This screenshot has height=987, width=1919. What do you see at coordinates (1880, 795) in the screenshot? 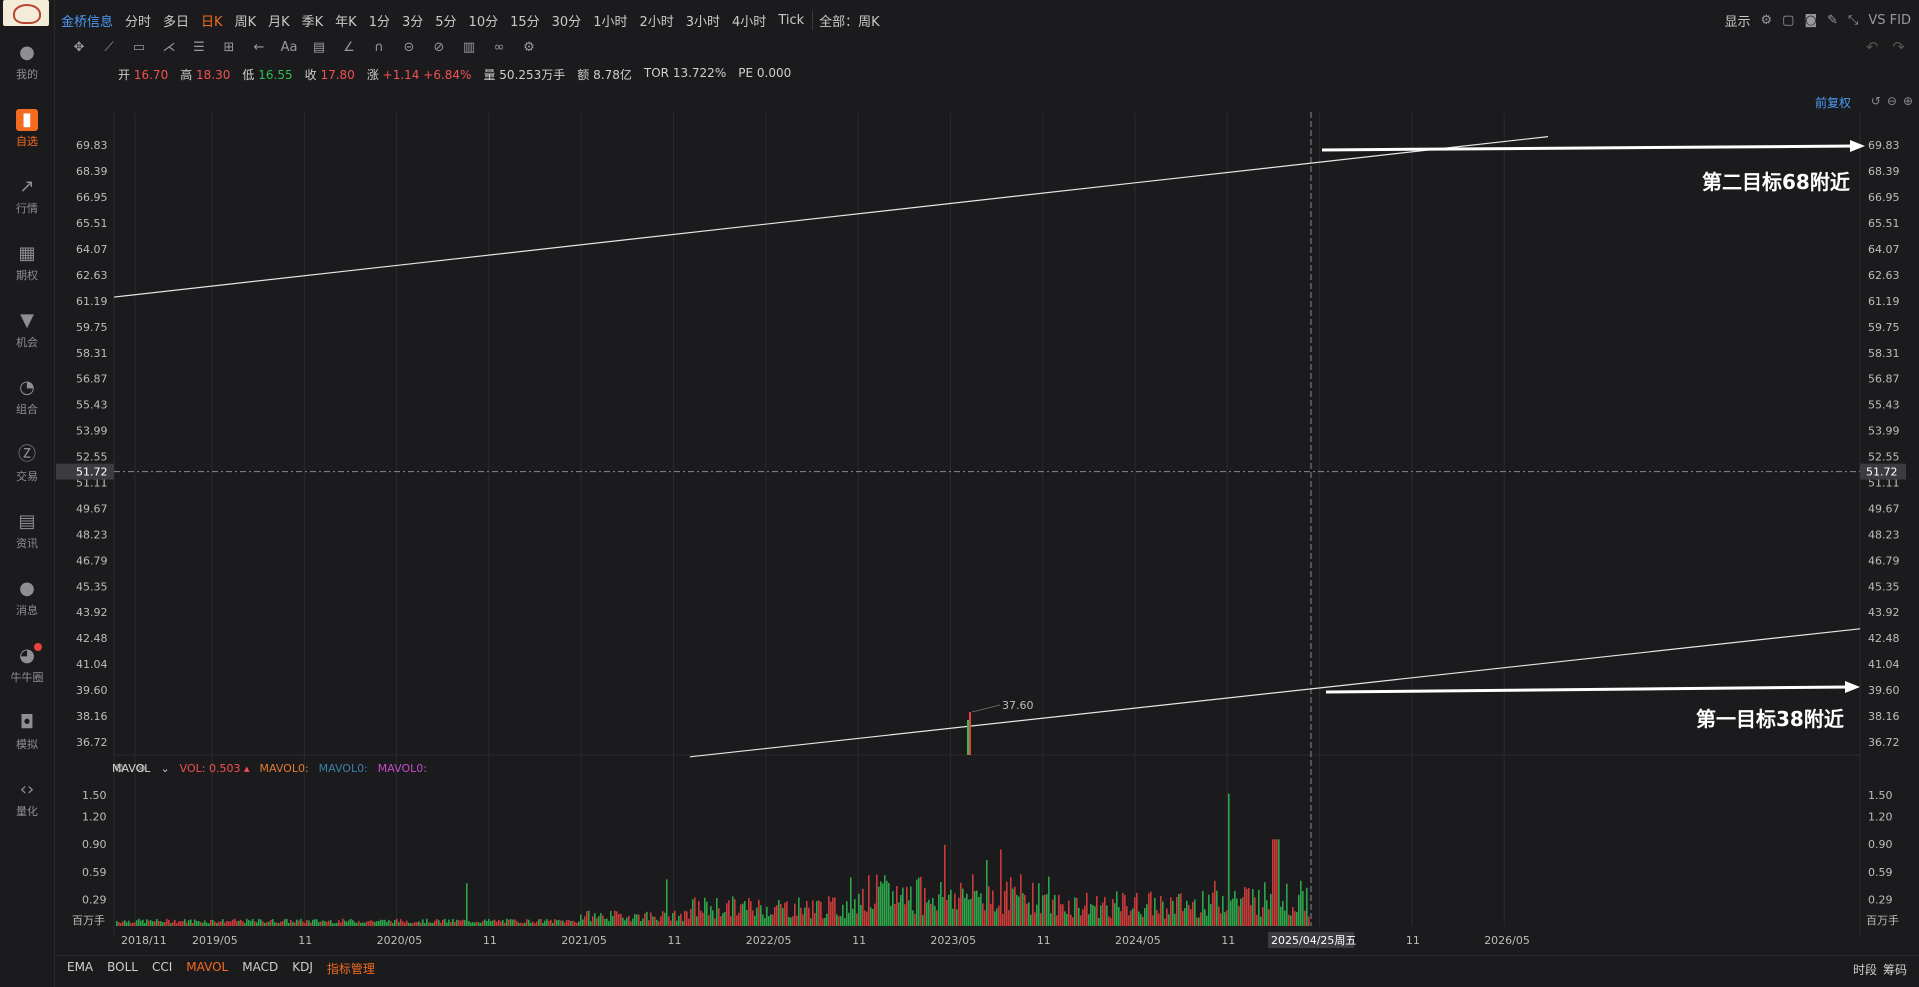
I see `volume-tick-right: 1.50` at bounding box center [1880, 795].